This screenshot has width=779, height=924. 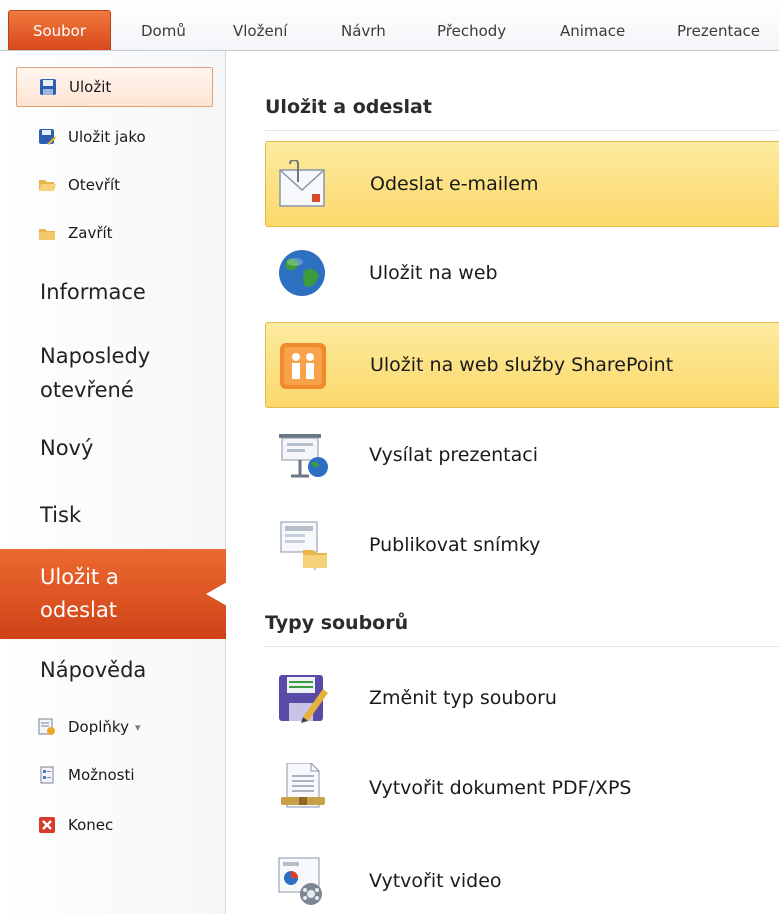 What do you see at coordinates (47, 825) in the screenshot?
I see `exit-icon` at bounding box center [47, 825].